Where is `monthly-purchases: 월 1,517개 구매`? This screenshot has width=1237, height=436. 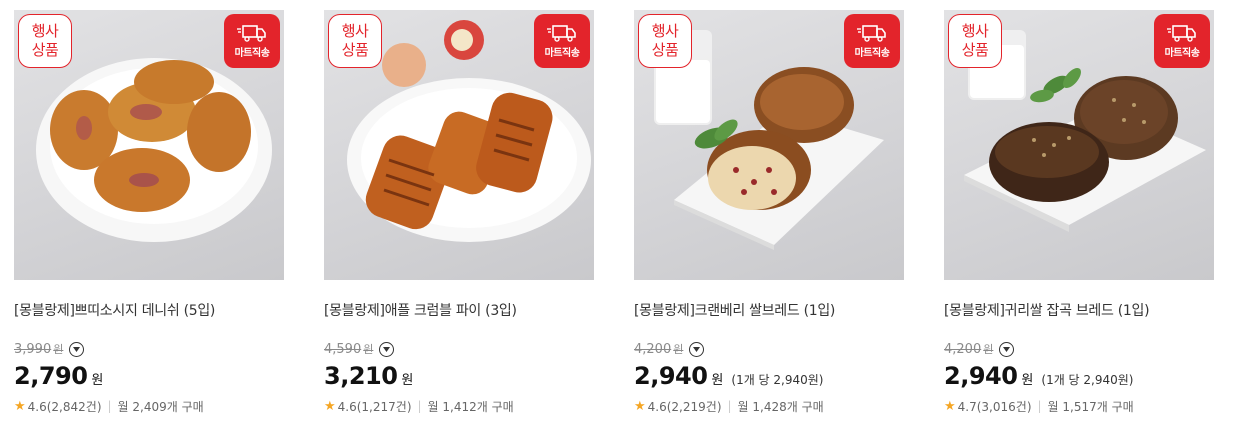
monthly-purchases: 월 1,517개 구매 is located at coordinates (1090, 406).